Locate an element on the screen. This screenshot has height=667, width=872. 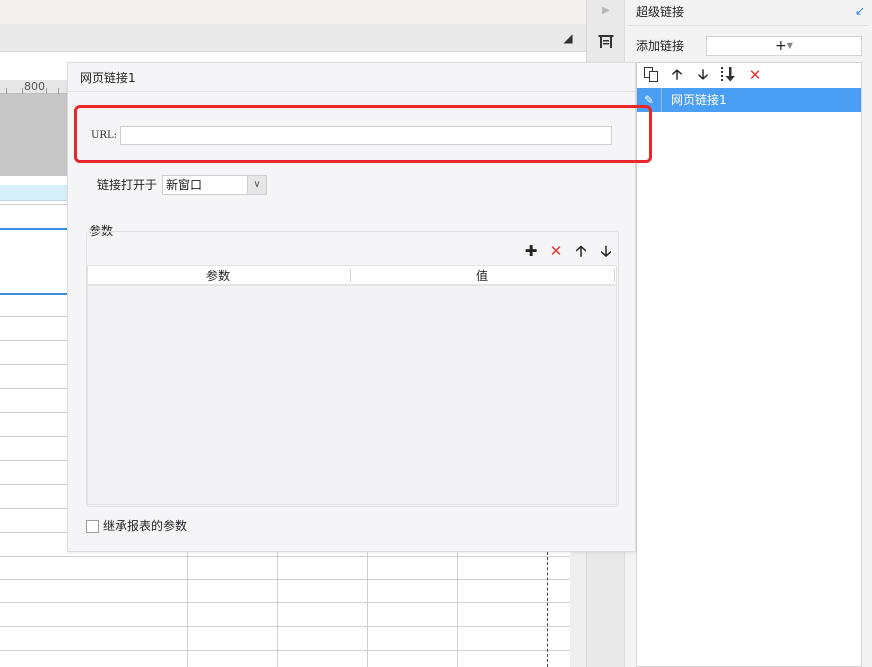
page-break-line is located at coordinates (547, 609).